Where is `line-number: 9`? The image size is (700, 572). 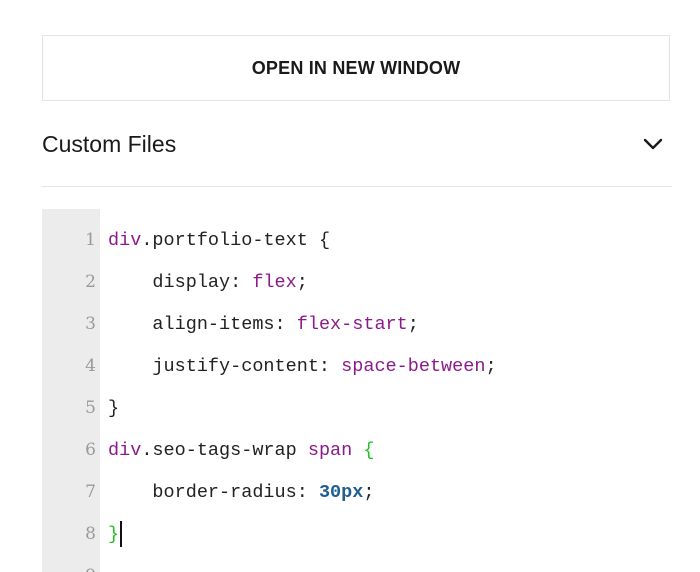 line-number: 9 is located at coordinates (69, 569).